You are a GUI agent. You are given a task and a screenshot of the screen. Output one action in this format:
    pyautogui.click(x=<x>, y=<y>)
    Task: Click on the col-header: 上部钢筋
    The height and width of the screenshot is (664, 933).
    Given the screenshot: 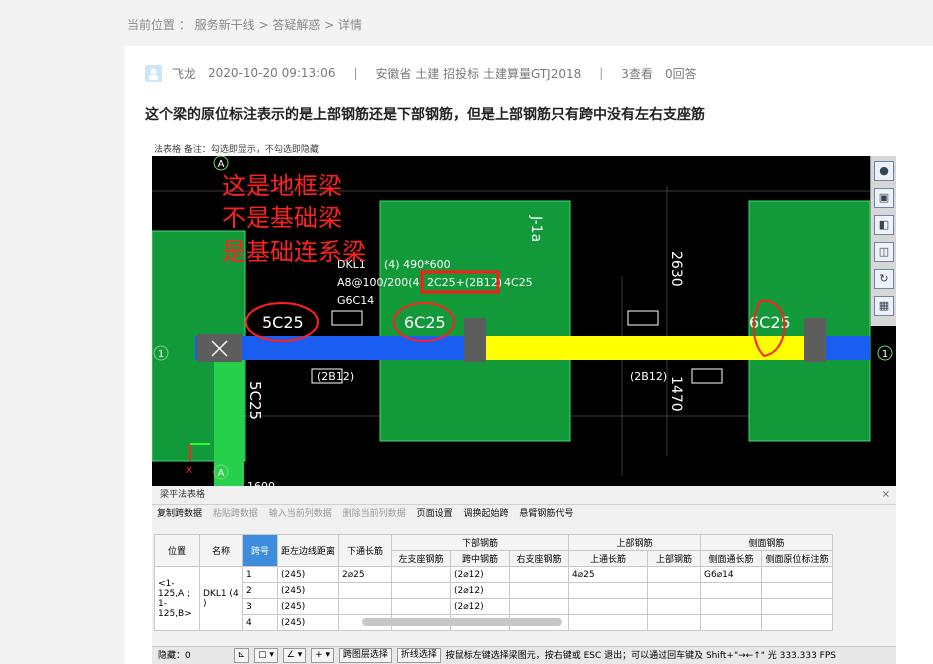 What is the action you would take?
    pyautogui.click(x=674, y=558)
    